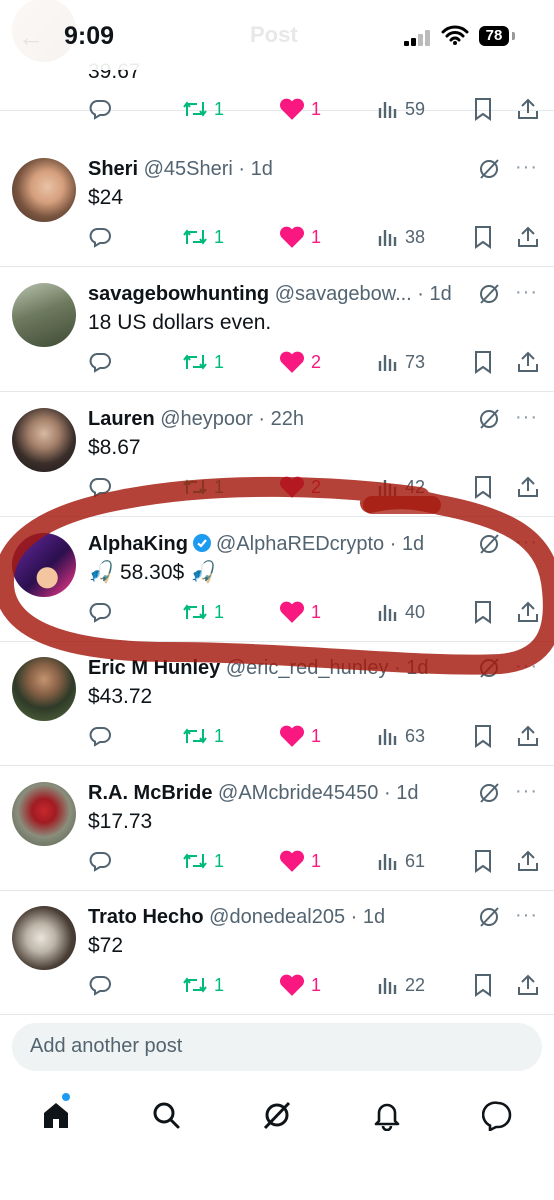 Image resolution: width=554 pixels, height=1200 pixels. Describe the element at coordinates (387, 1117) in the screenshot. I see `tab-notifications` at that location.